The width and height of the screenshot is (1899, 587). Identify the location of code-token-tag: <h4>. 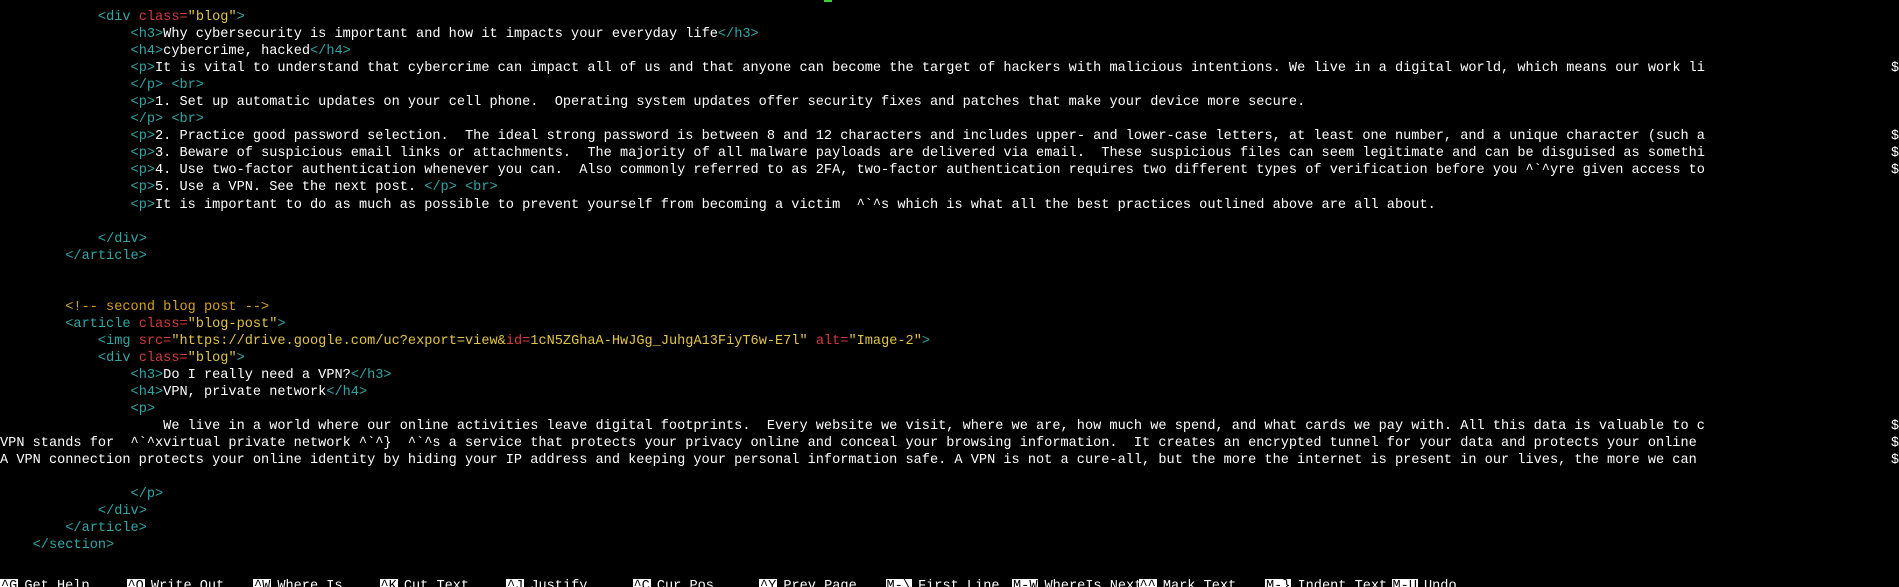
(147, 52).